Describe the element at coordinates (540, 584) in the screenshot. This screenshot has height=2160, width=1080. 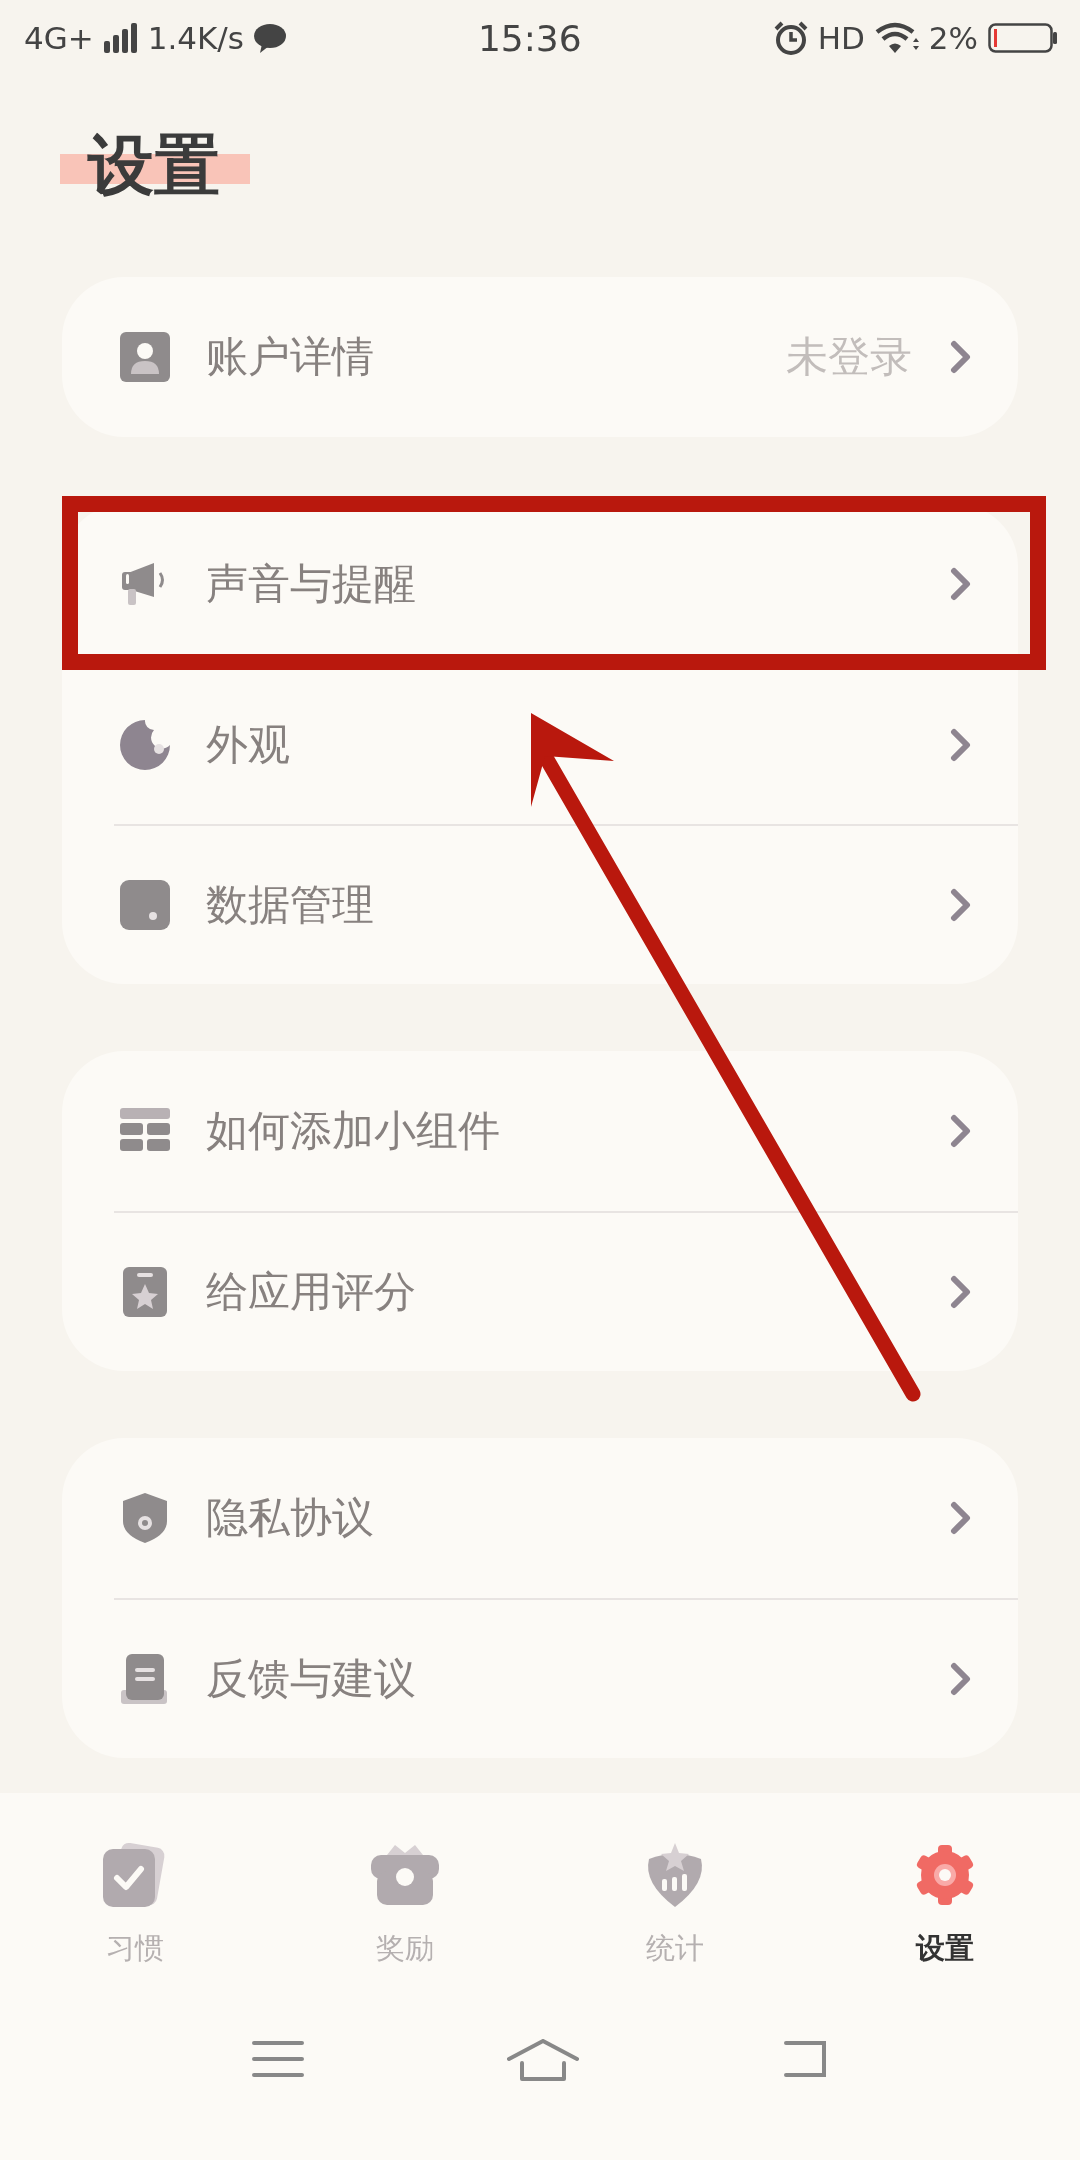
I see `settings-row: 声音与提醒` at that location.